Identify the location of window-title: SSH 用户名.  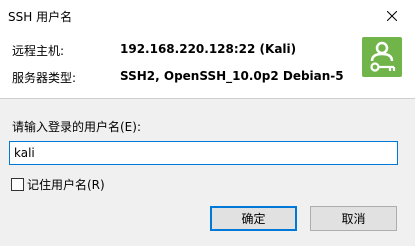
(40, 17).